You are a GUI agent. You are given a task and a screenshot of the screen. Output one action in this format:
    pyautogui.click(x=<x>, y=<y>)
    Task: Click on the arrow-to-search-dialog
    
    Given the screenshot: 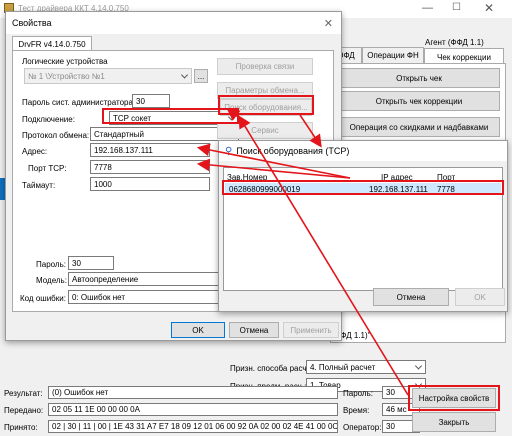 What is the action you would take?
    pyautogui.click(x=310, y=131)
    